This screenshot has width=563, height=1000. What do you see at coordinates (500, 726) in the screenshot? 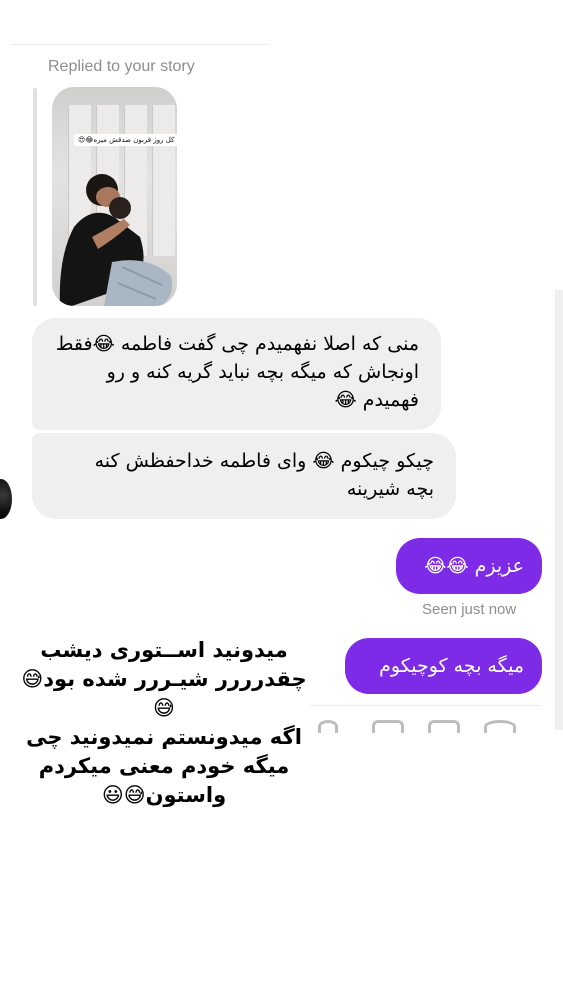
I see `mic-icon` at bounding box center [500, 726].